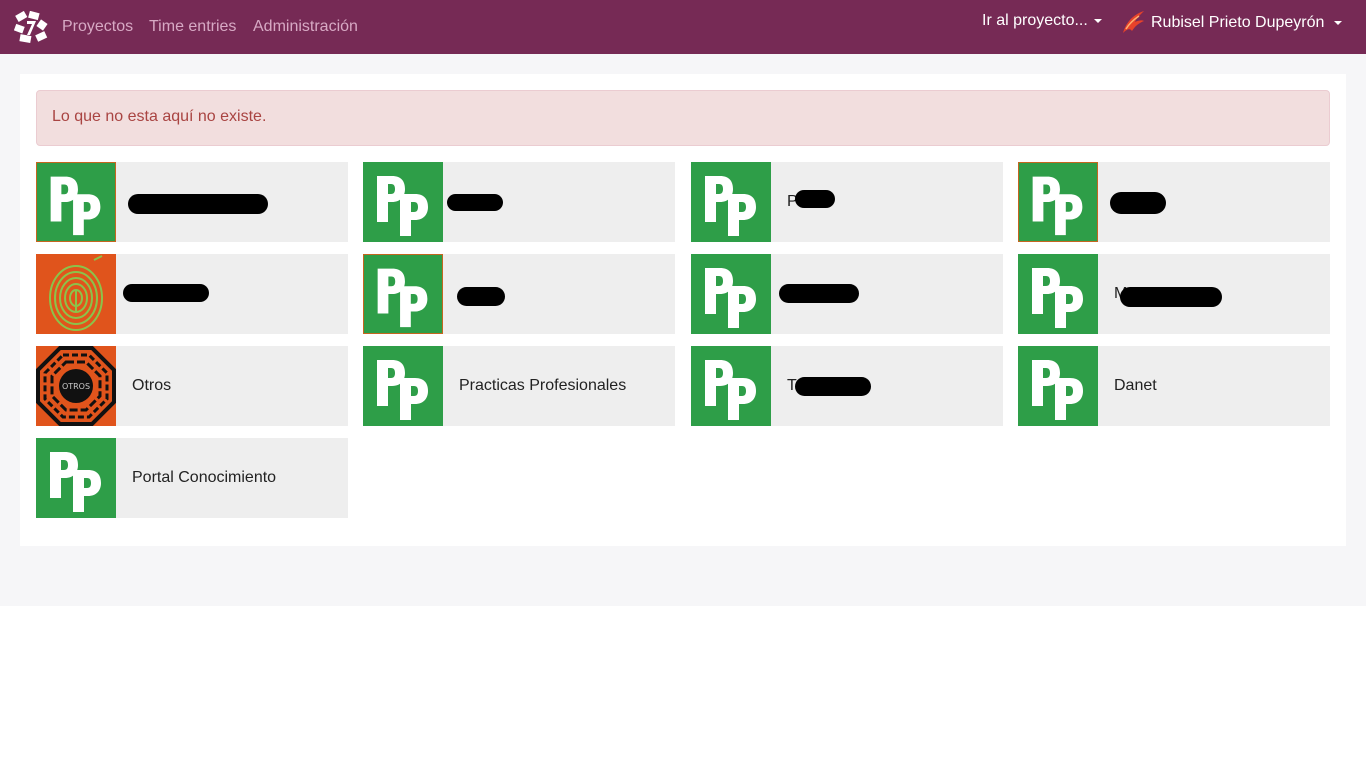 The height and width of the screenshot is (768, 1366). Describe the element at coordinates (192, 27) in the screenshot. I see `nav-link-time-entries: Time entries` at that location.